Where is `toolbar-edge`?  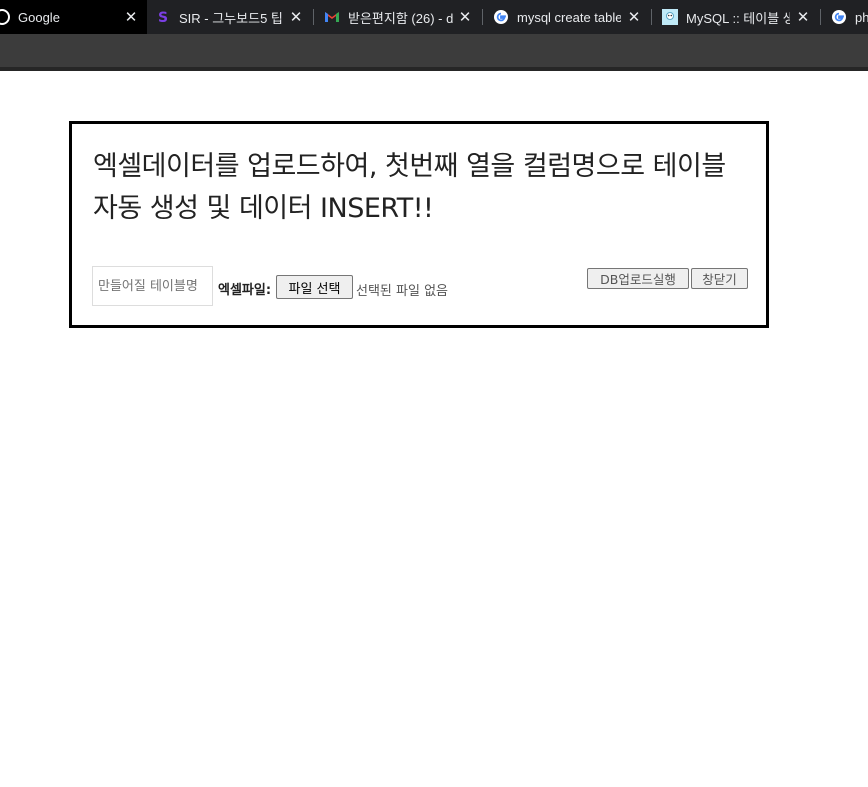 toolbar-edge is located at coordinates (434, 69).